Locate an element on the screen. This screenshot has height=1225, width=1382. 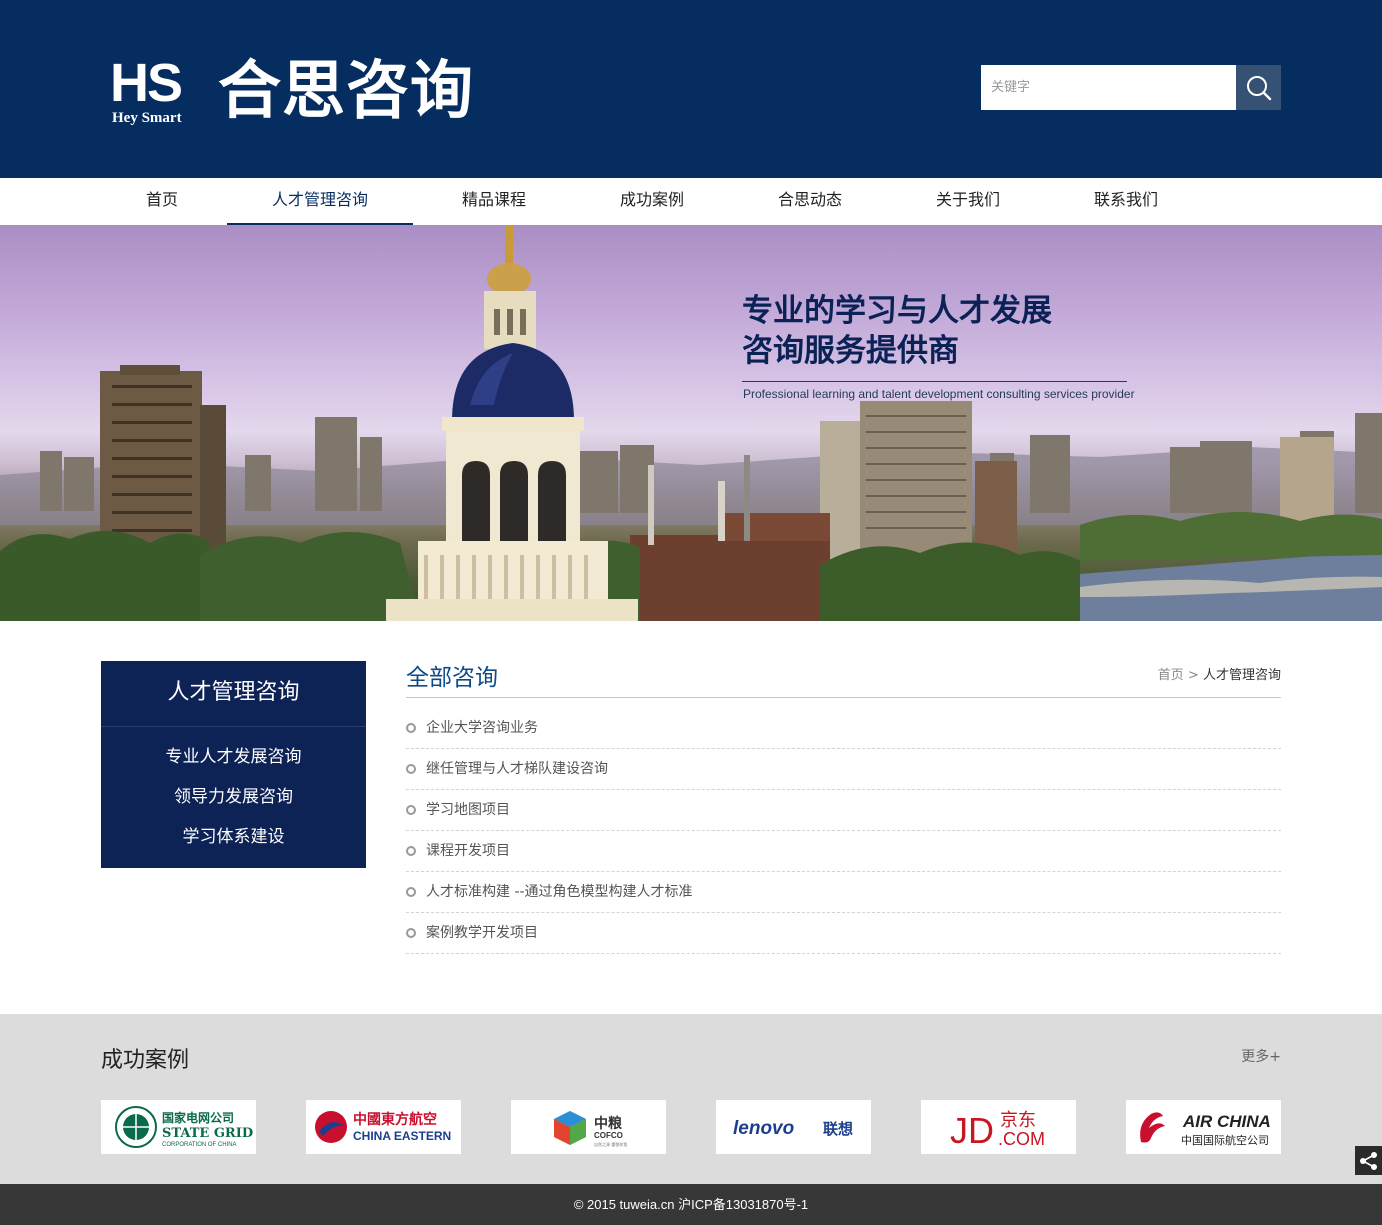
partner-logo-cofco: 中粮 COFCO 自然之源 重塑你我 is located at coordinates (588, 1127).